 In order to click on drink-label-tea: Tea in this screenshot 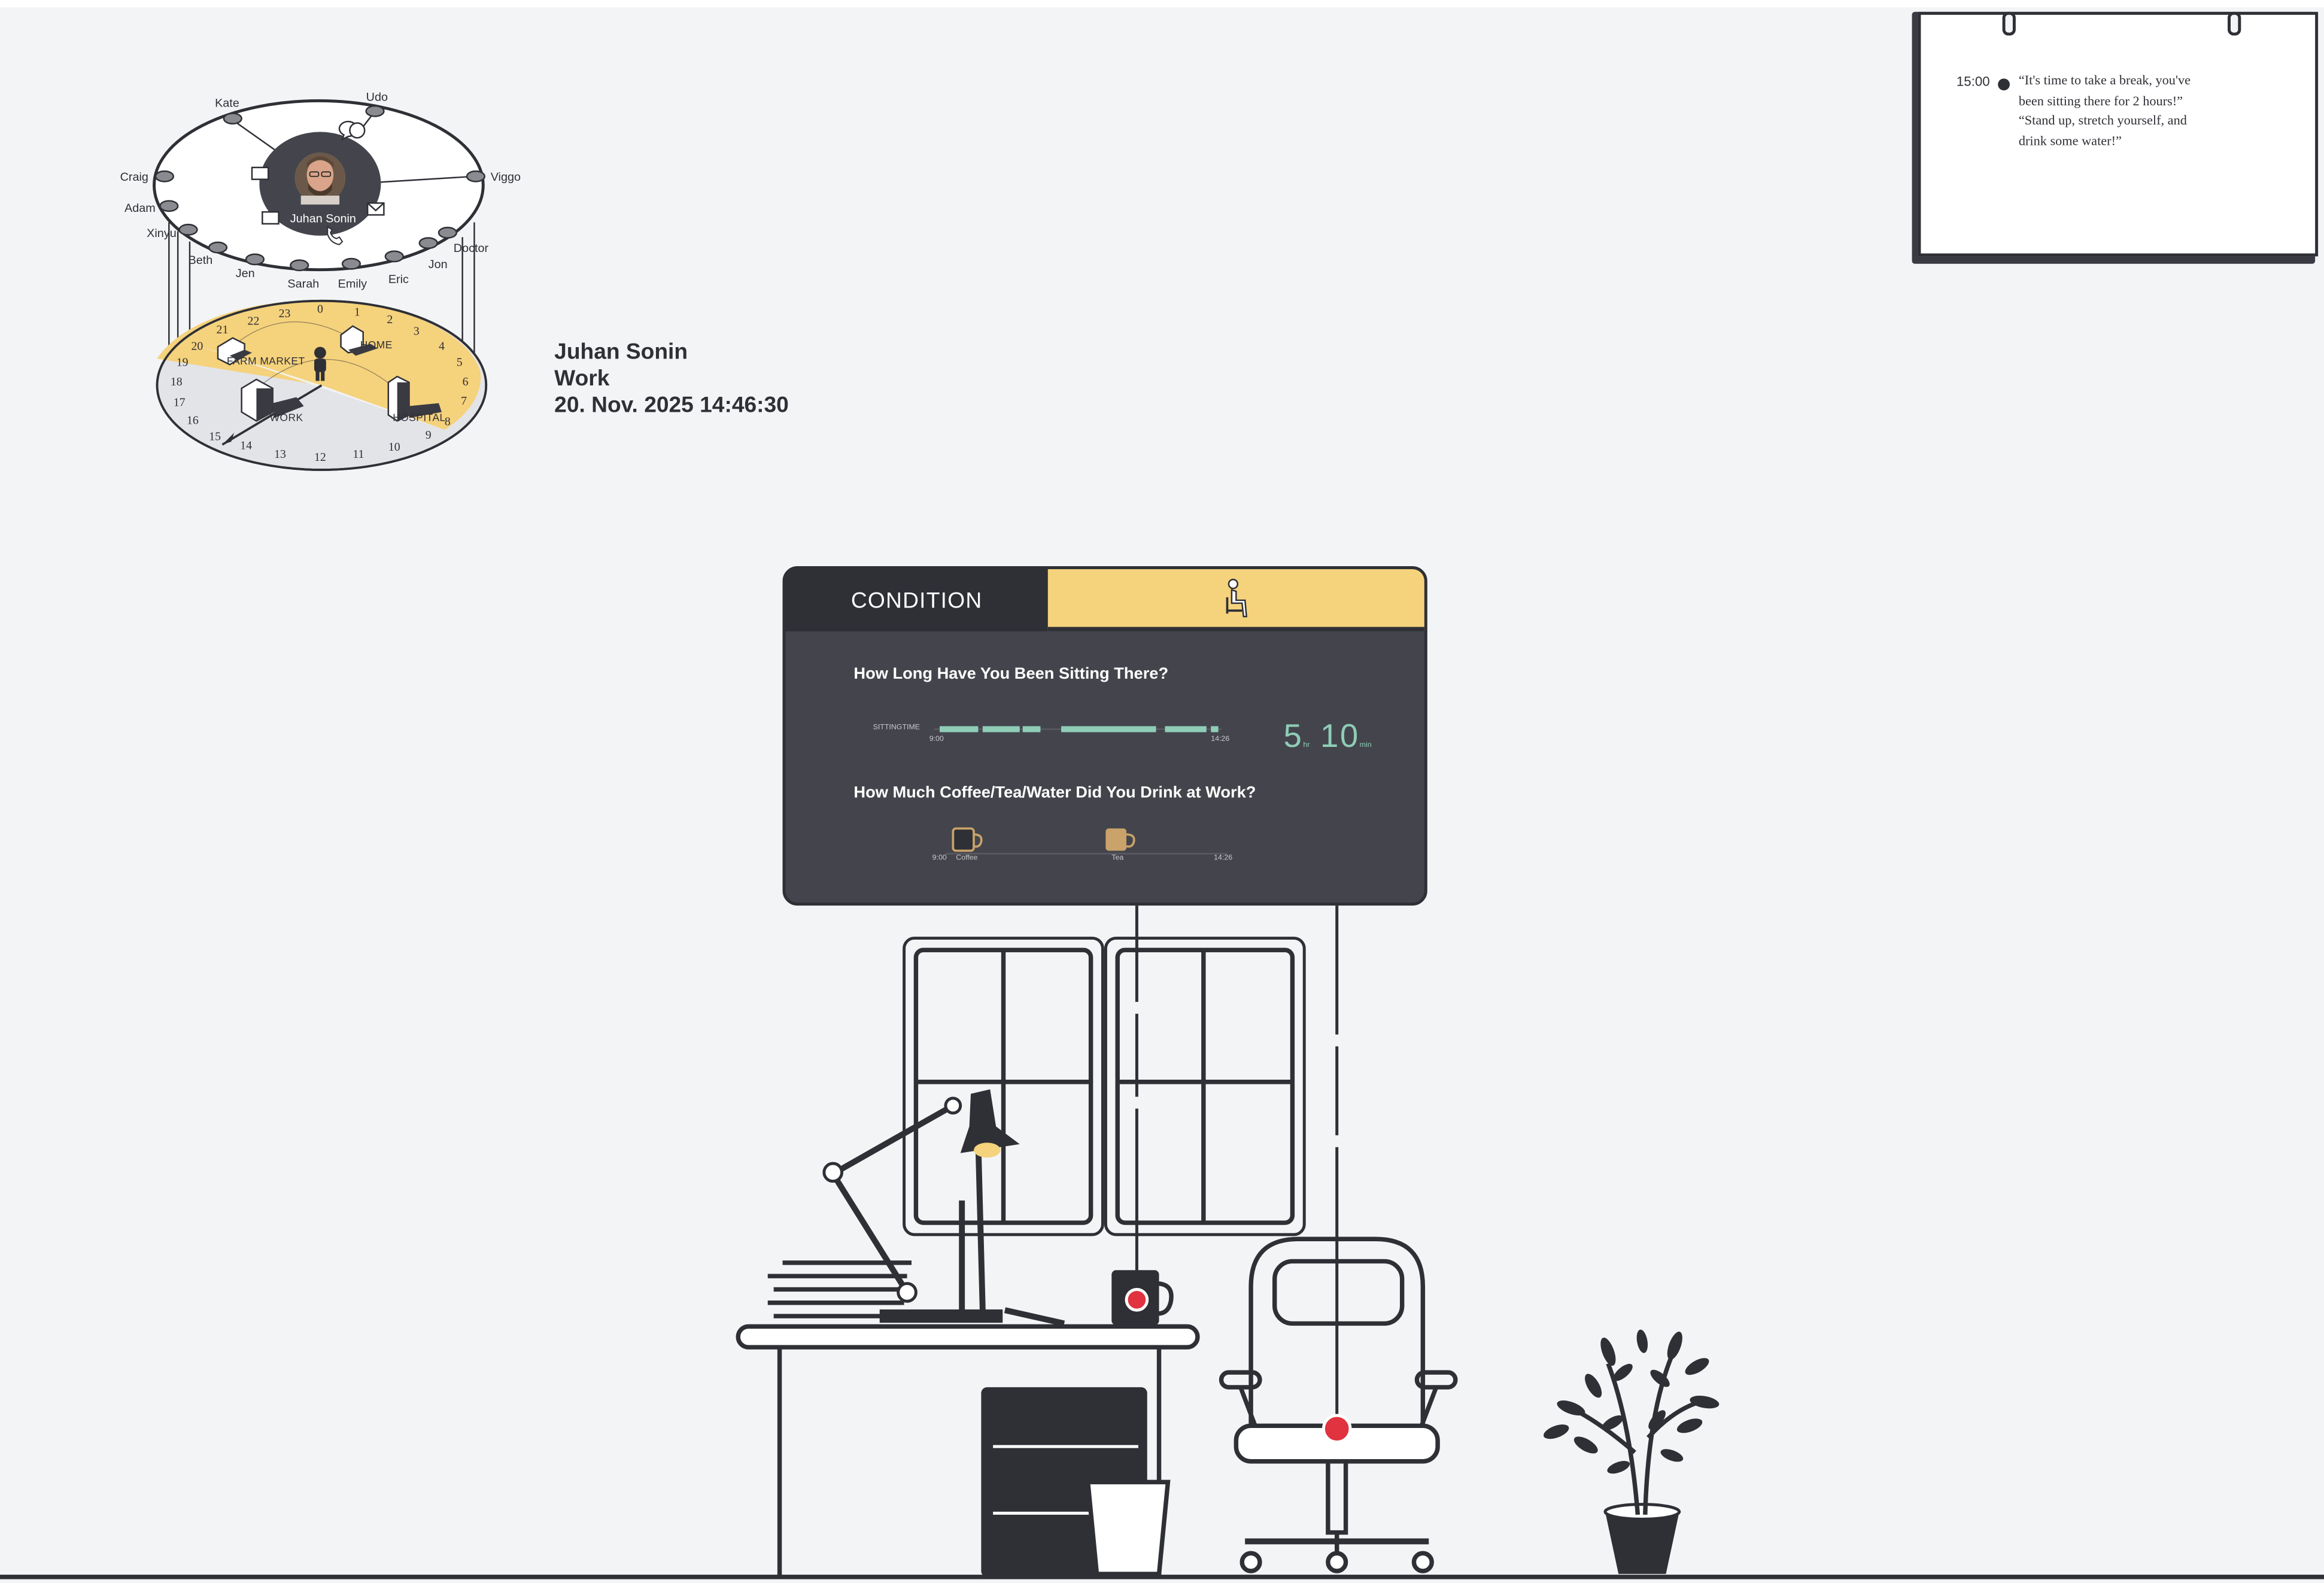, I will do `click(1117, 858)`.